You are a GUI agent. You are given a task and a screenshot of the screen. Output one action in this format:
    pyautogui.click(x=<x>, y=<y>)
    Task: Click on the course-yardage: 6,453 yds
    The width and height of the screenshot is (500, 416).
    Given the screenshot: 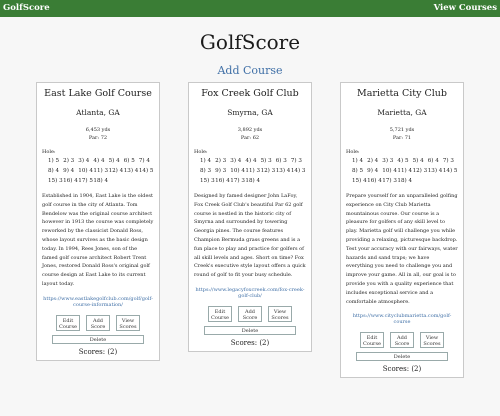 What is the action you would take?
    pyautogui.click(x=98, y=130)
    